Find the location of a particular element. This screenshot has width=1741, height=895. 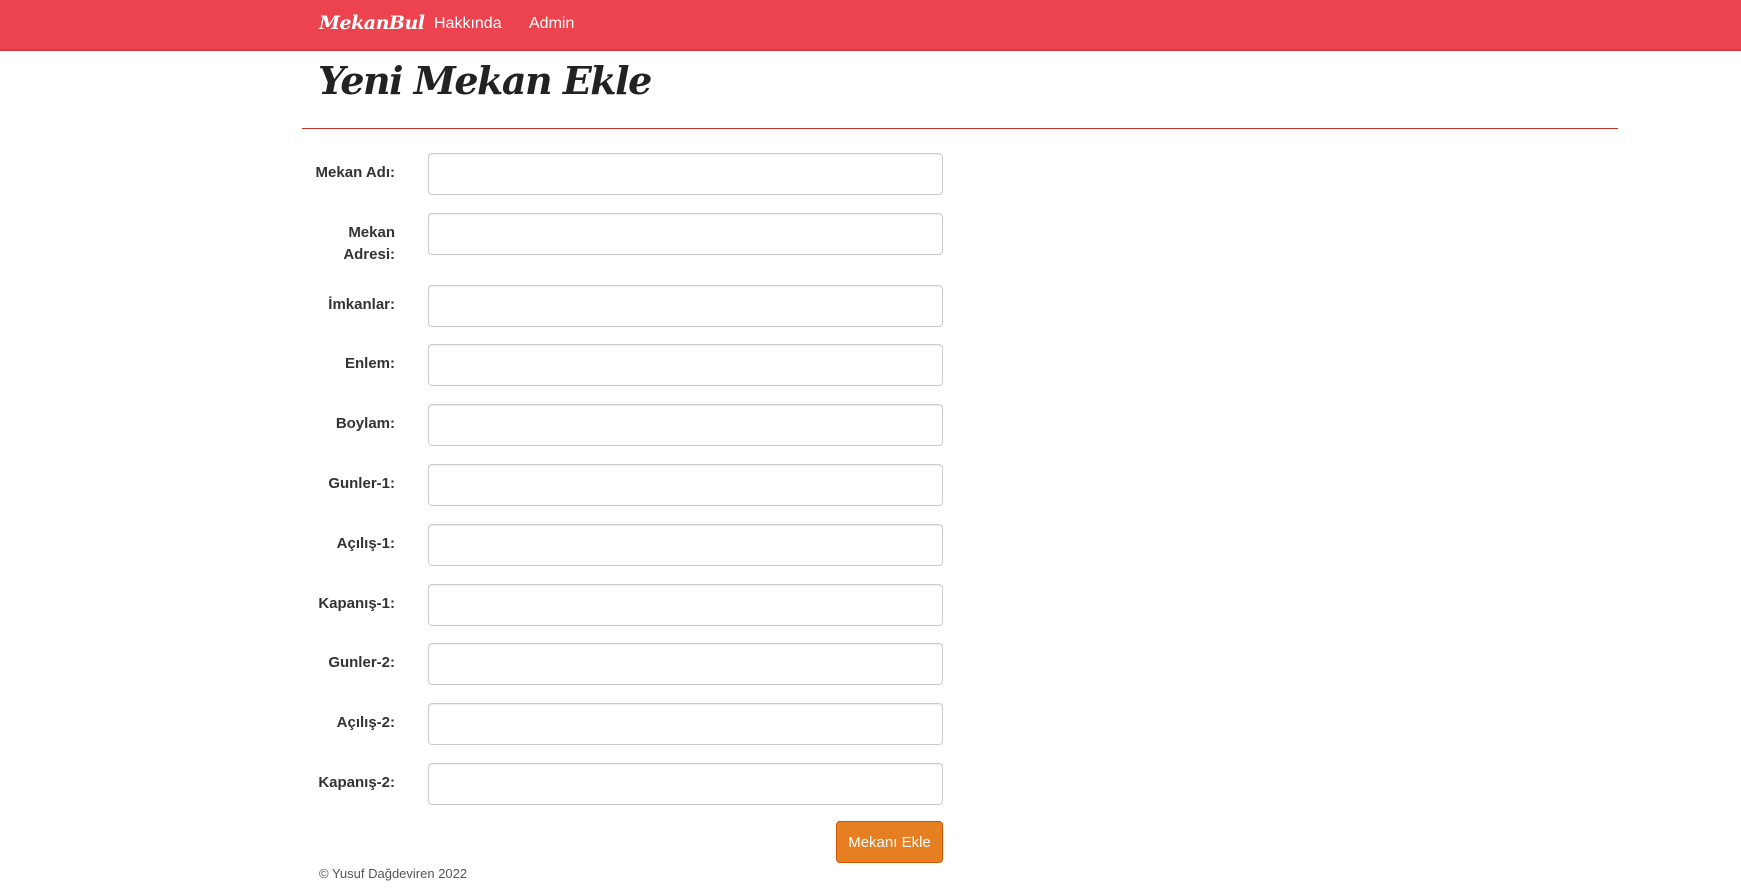

imkanlar-input is located at coordinates (685, 306).